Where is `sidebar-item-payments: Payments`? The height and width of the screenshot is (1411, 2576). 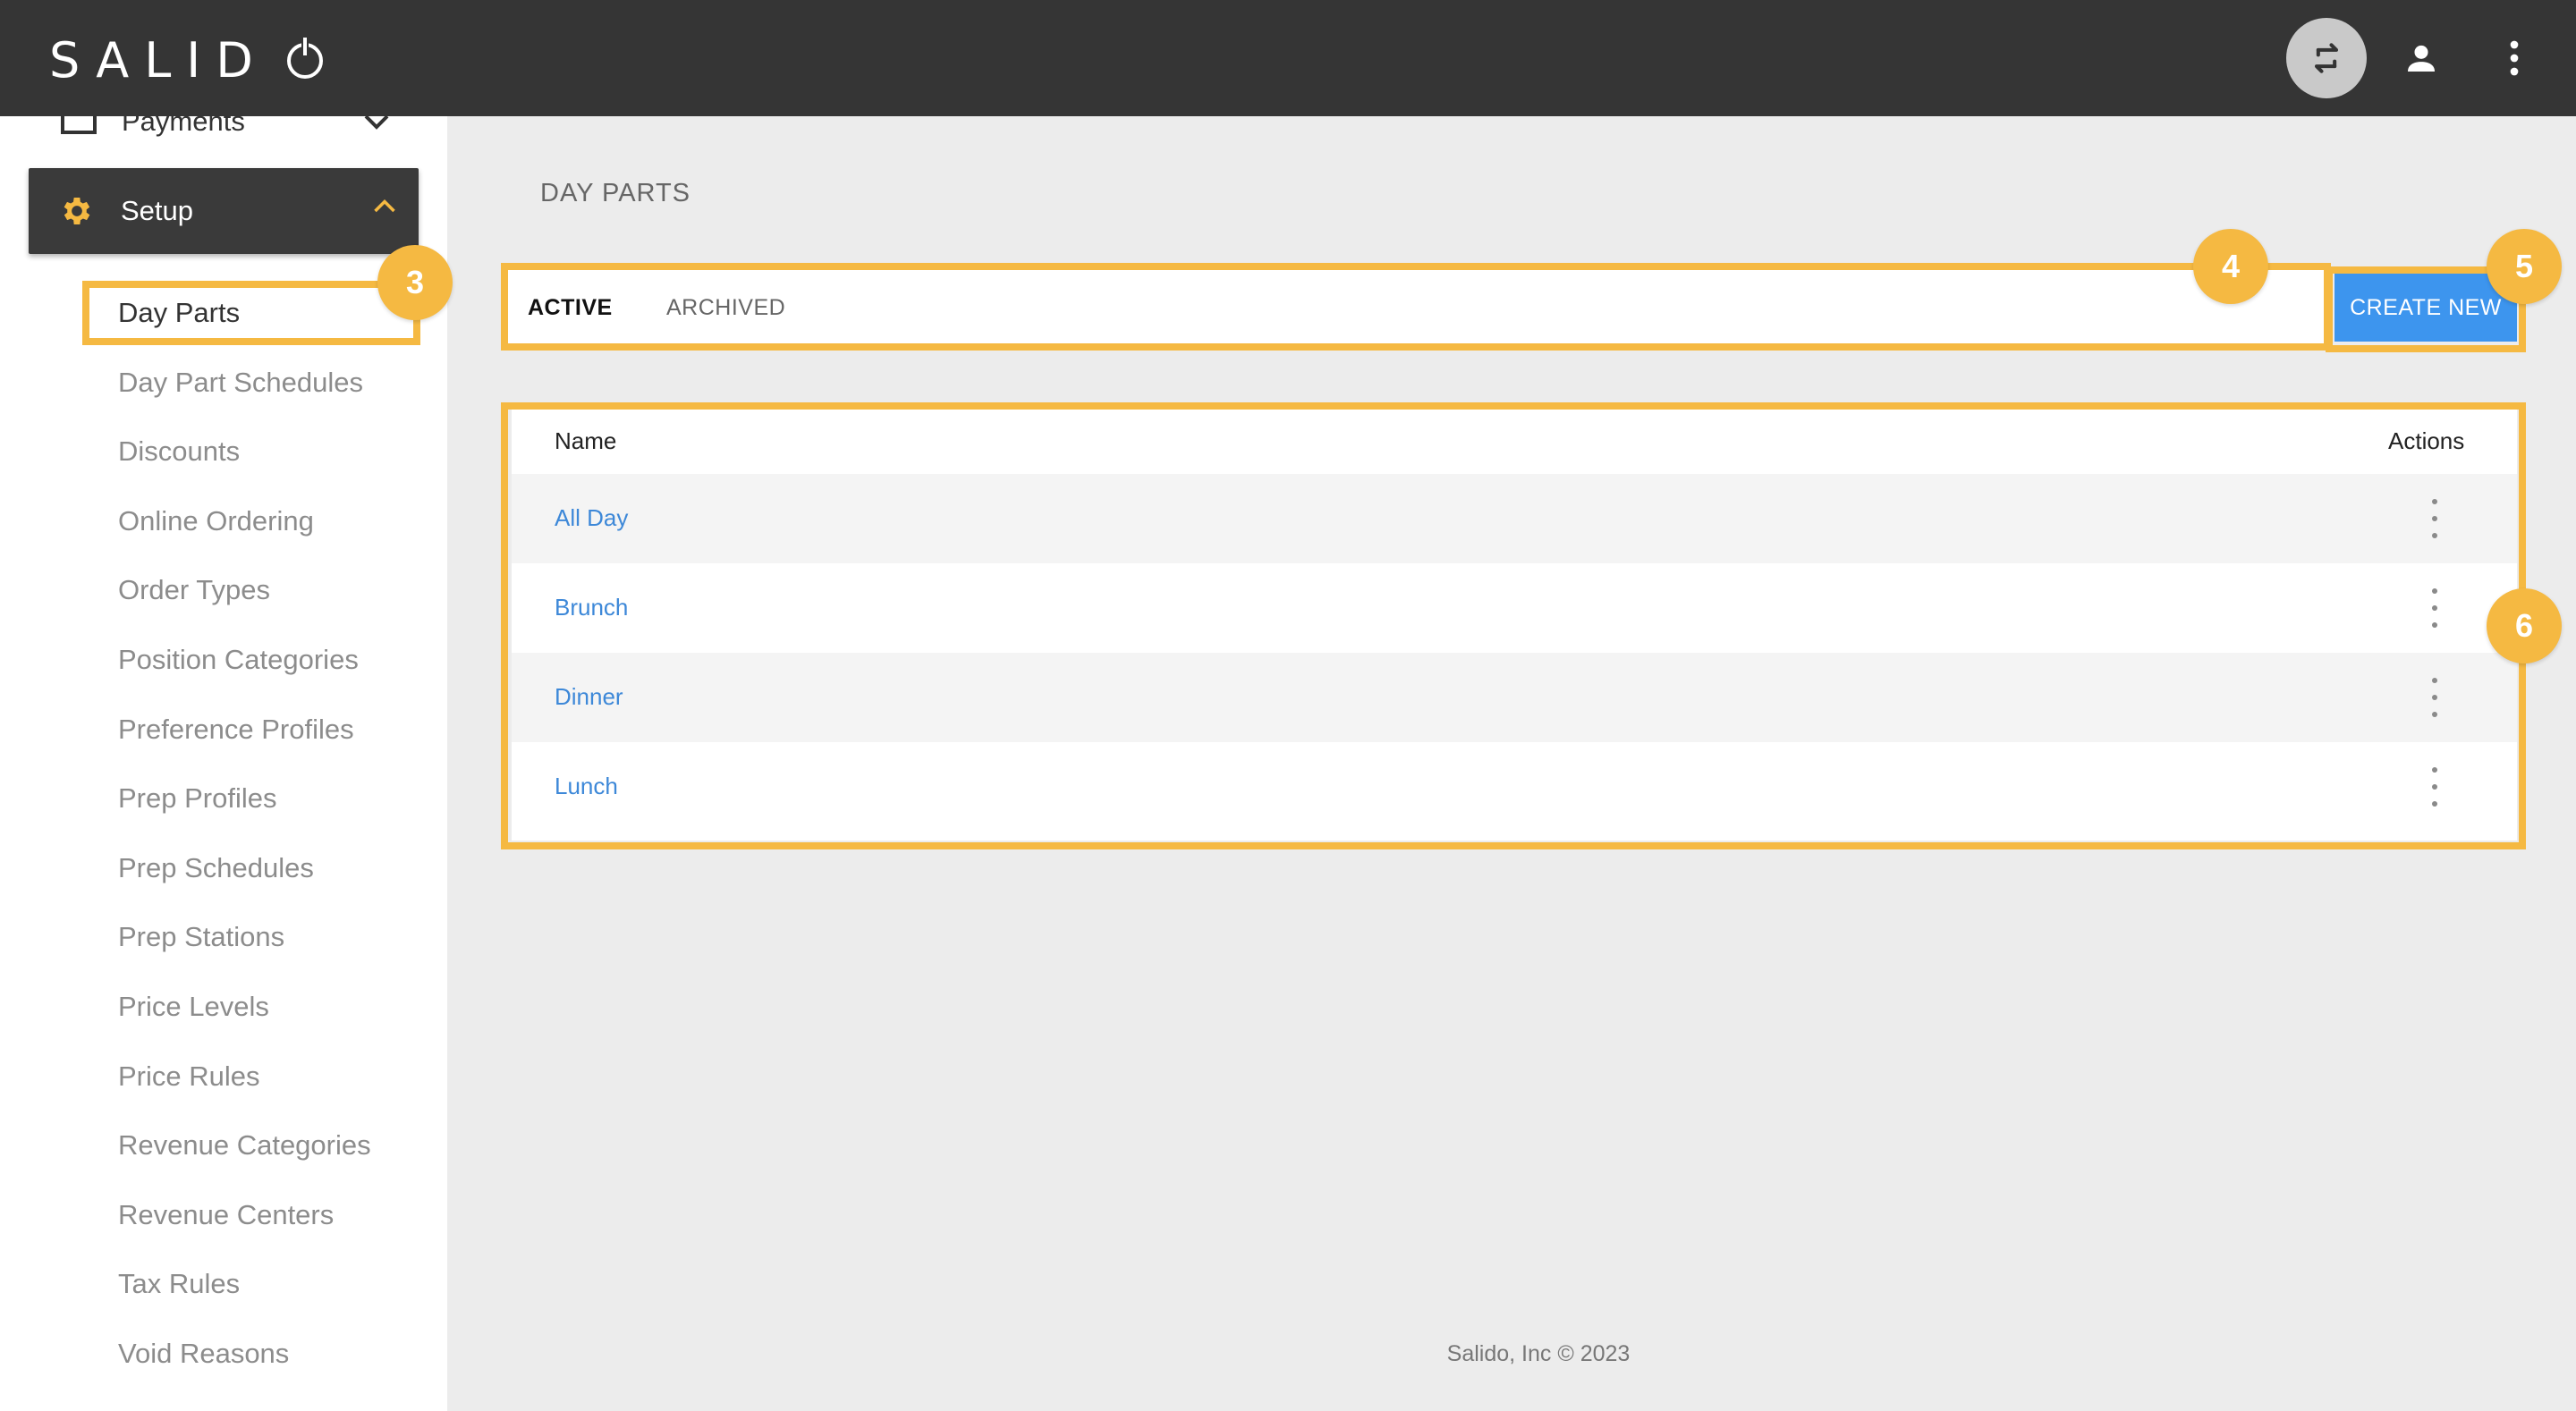 sidebar-item-payments: Payments is located at coordinates (223, 136).